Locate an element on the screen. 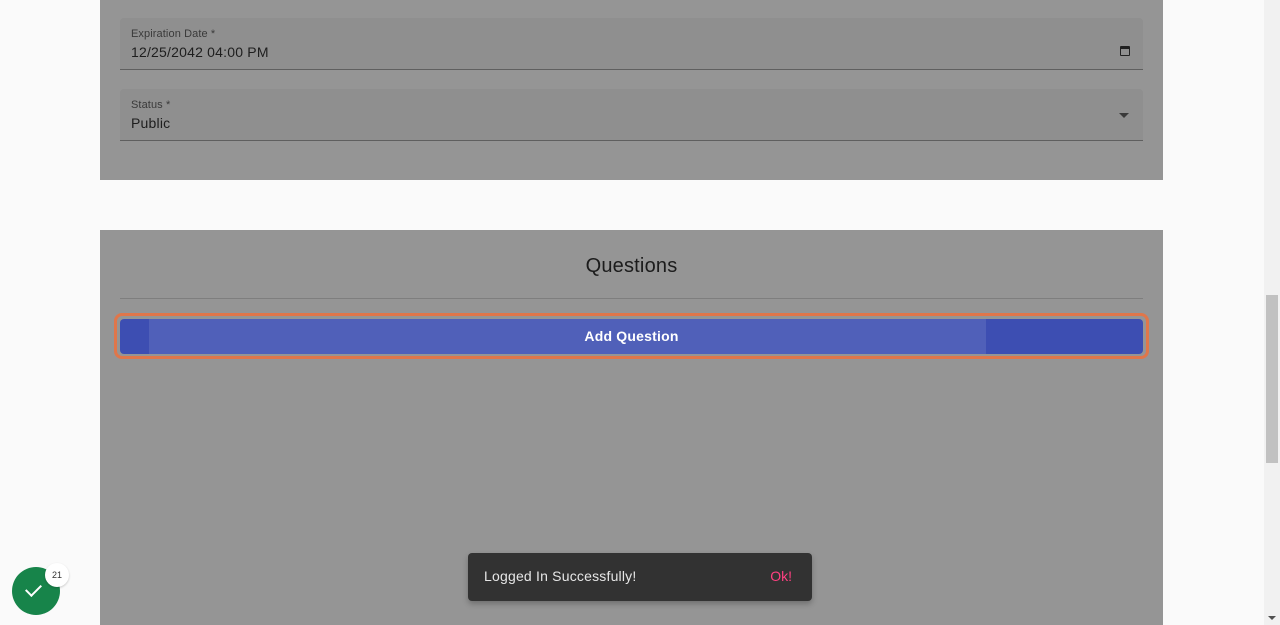  add-question-label: Add Question is located at coordinates (631, 336).